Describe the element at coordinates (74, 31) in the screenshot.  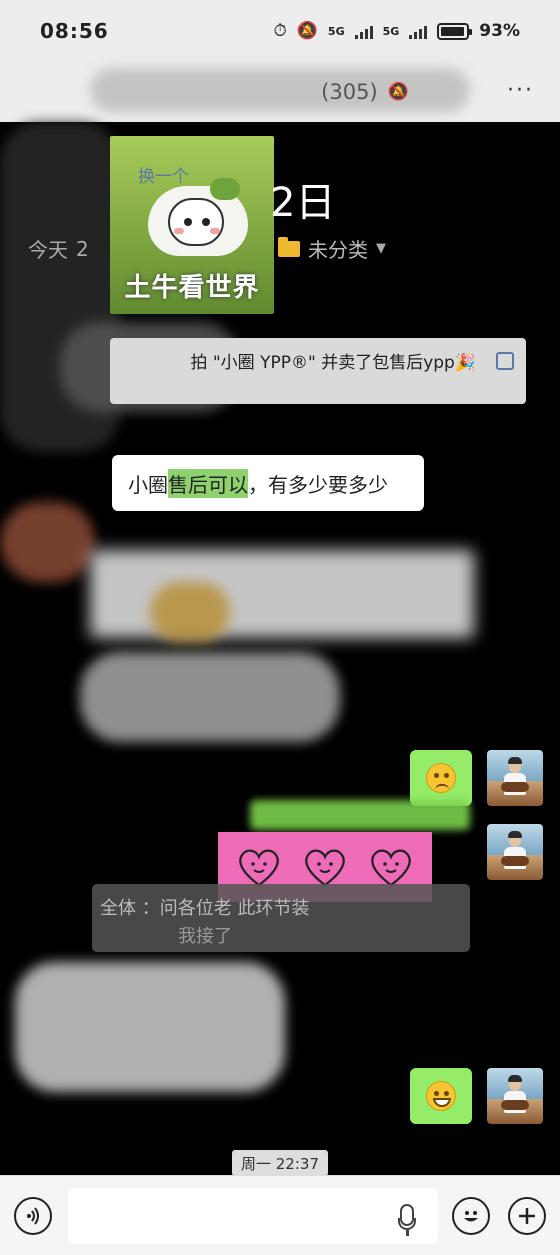
I see `status-time: 08:56` at that location.